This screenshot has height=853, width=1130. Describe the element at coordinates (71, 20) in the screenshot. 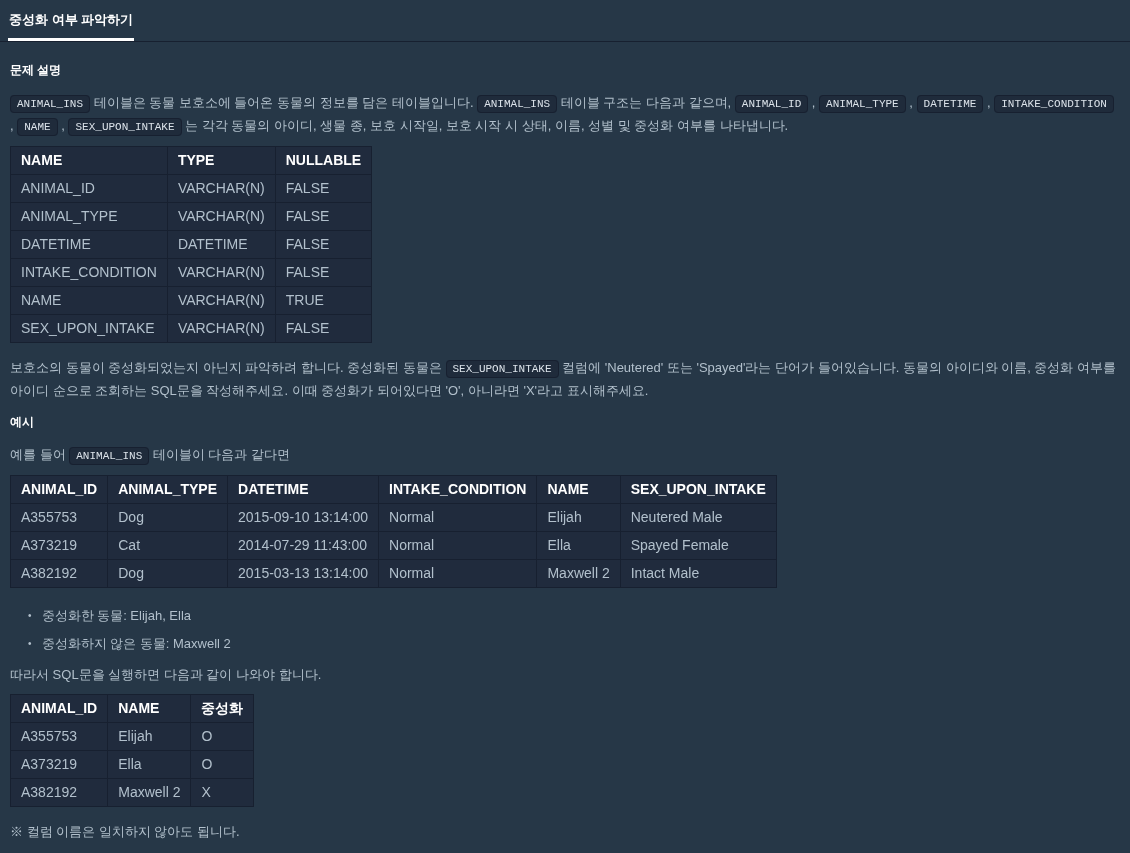

I see `tab: 중성화 여부 파악하기` at that location.